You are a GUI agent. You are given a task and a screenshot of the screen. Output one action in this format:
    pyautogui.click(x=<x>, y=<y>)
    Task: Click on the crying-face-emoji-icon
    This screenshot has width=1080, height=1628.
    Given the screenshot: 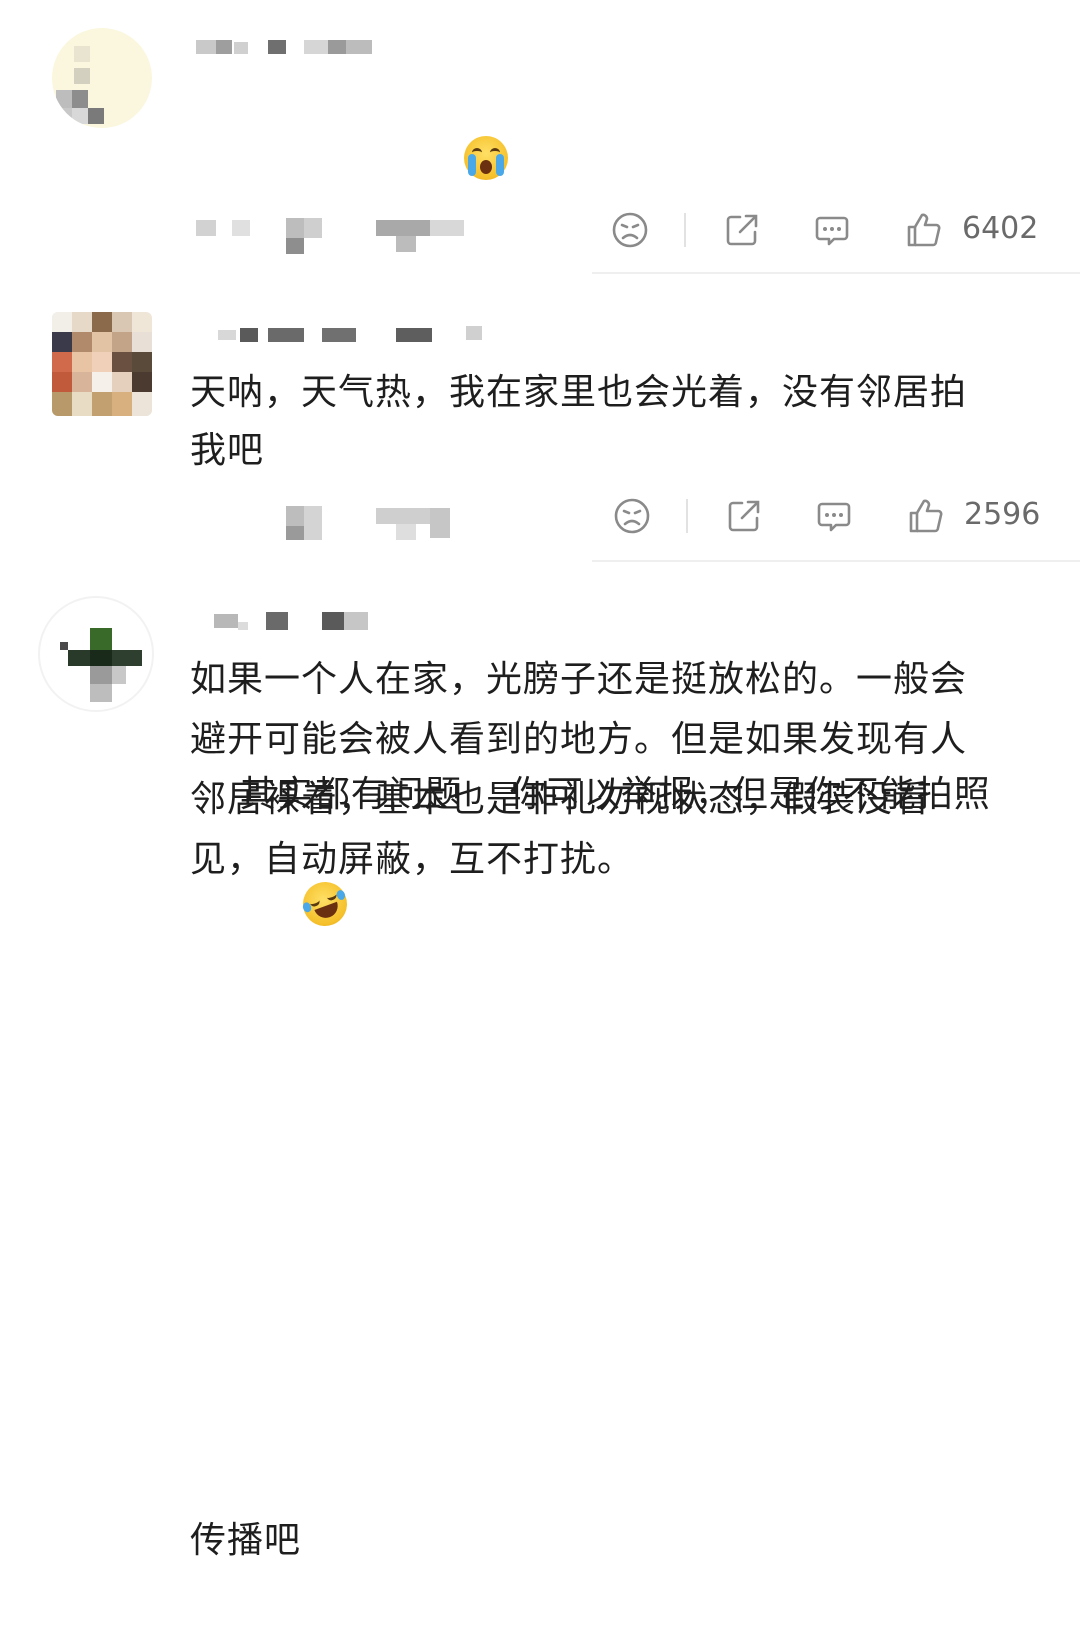 What is the action you would take?
    pyautogui.click(x=485, y=158)
    